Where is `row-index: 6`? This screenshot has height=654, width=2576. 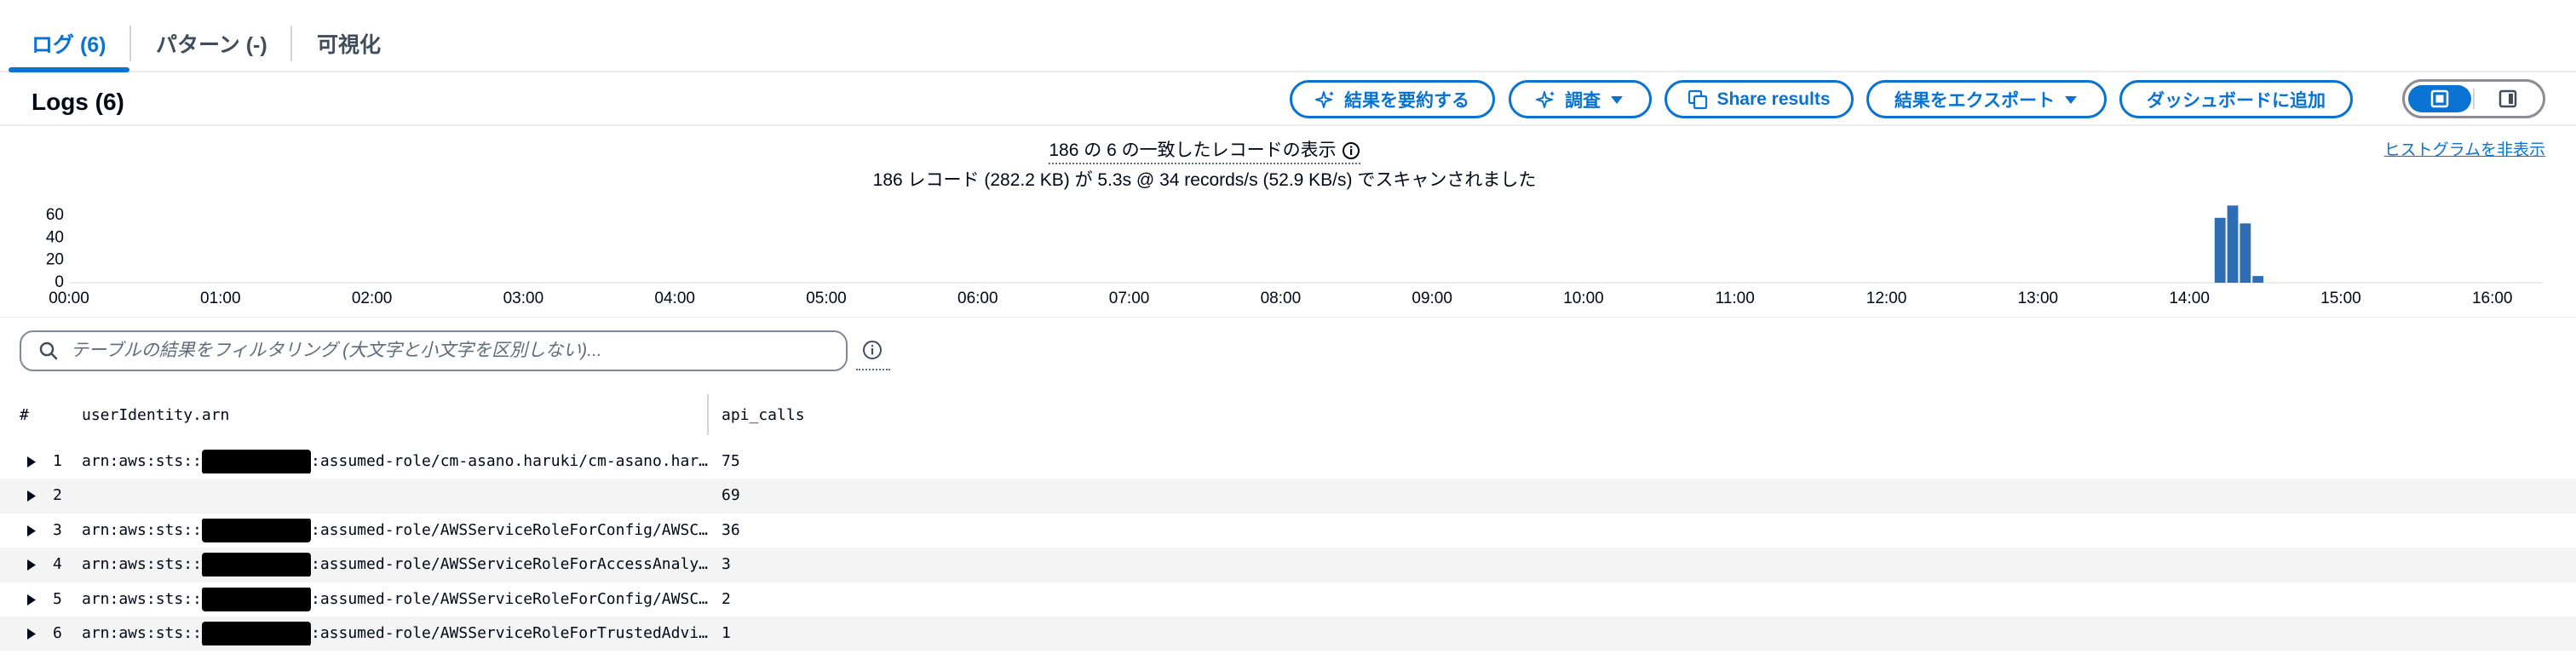
row-index: 6 is located at coordinates (57, 633).